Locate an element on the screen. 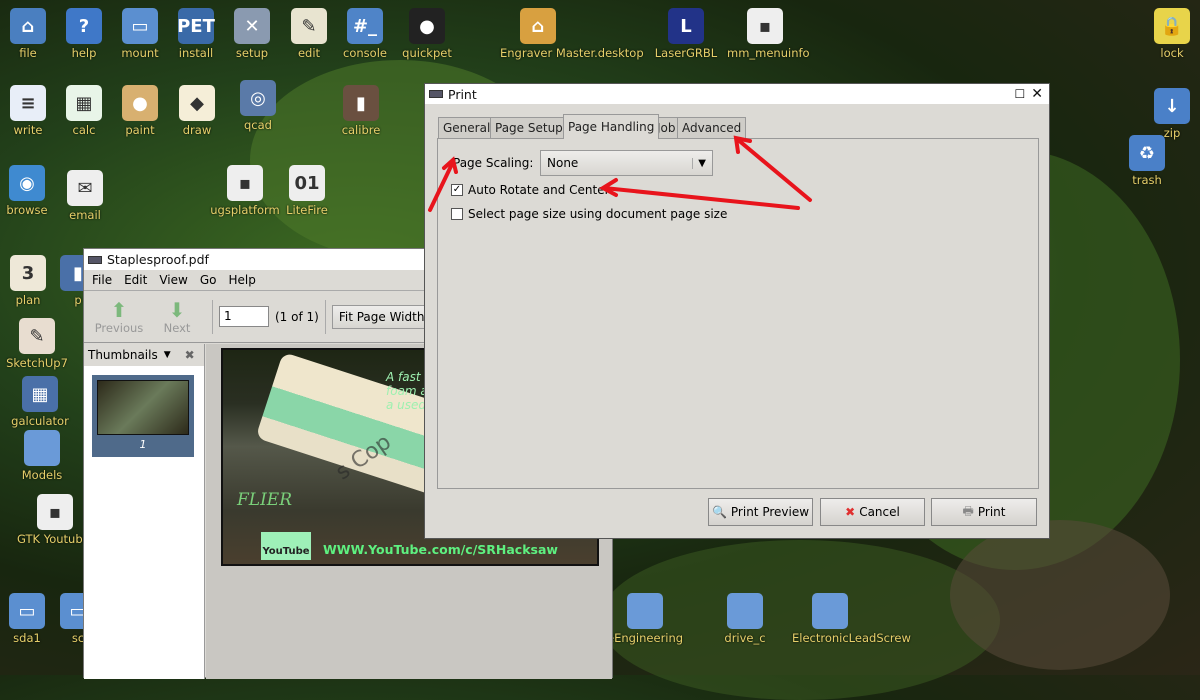 This screenshot has height=700, width=1200. desktop-icon-label: GTK Youtube V is located at coordinates (59, 539).